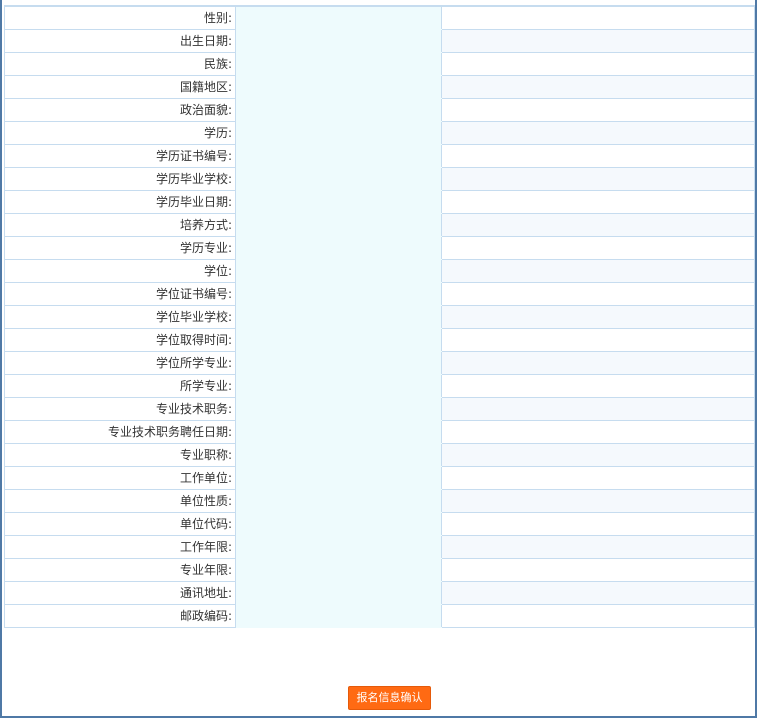 Image resolution: width=757 pixels, height=718 pixels. I want to click on form-row: 学位取得时间:, so click(379, 340).